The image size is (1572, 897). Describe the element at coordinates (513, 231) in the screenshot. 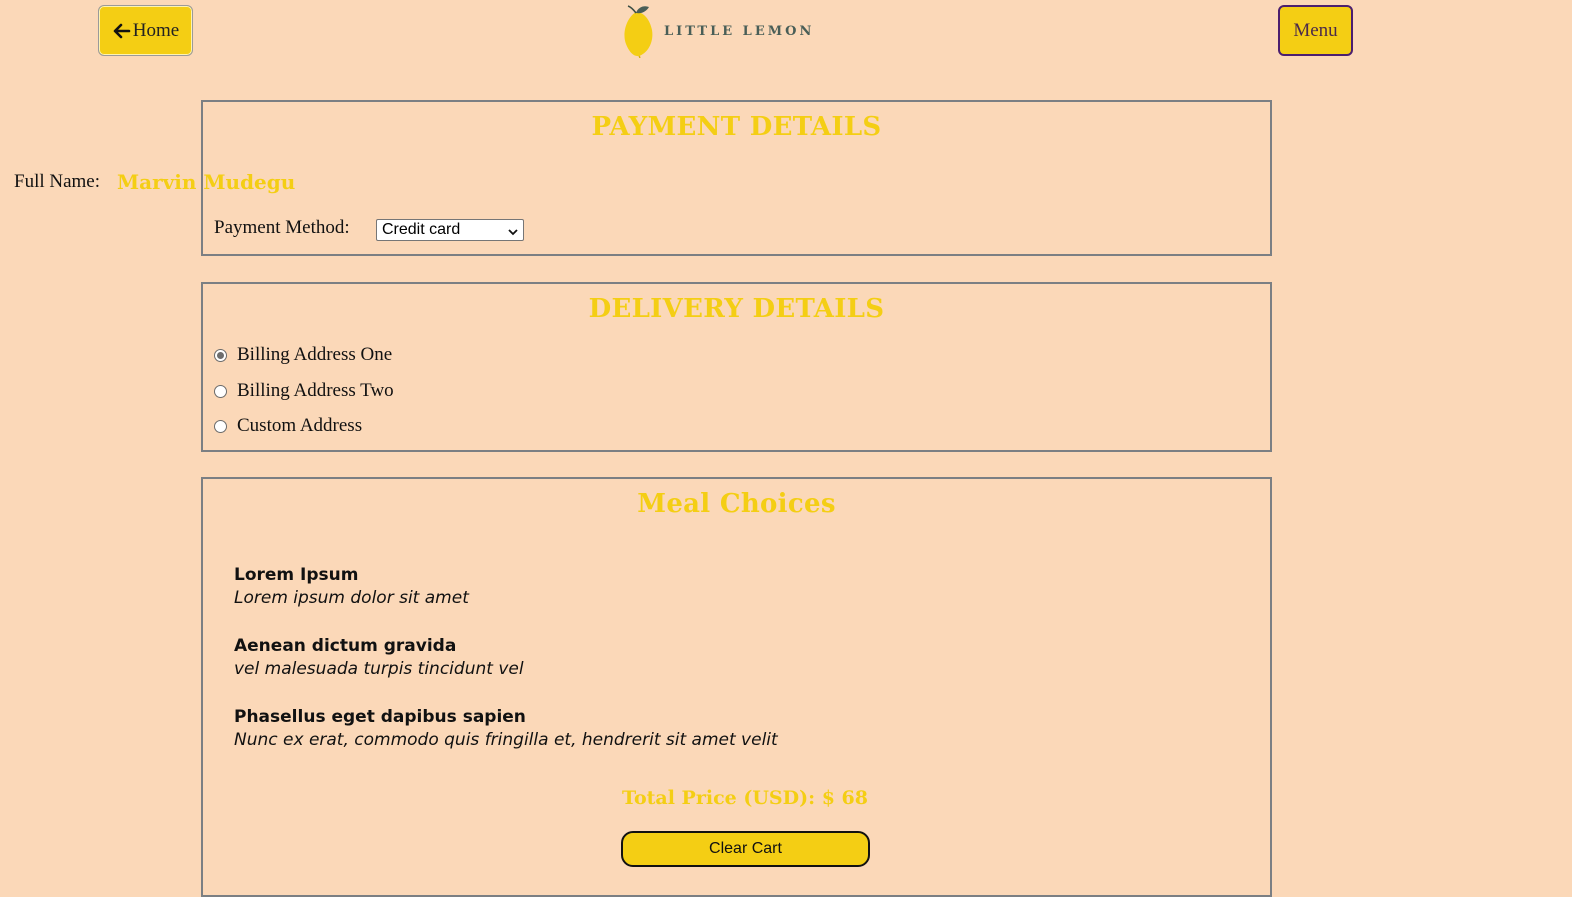

I see `chevron-down-icon` at that location.